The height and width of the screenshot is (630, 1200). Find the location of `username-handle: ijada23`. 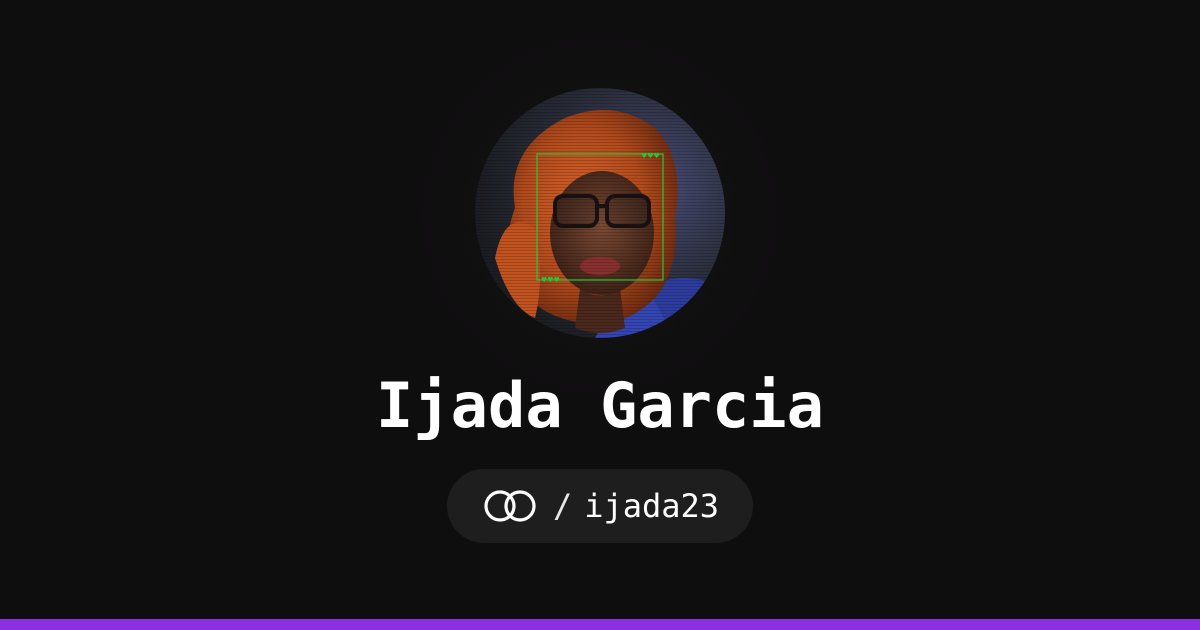

username-handle: ijada23 is located at coordinates (652, 506).